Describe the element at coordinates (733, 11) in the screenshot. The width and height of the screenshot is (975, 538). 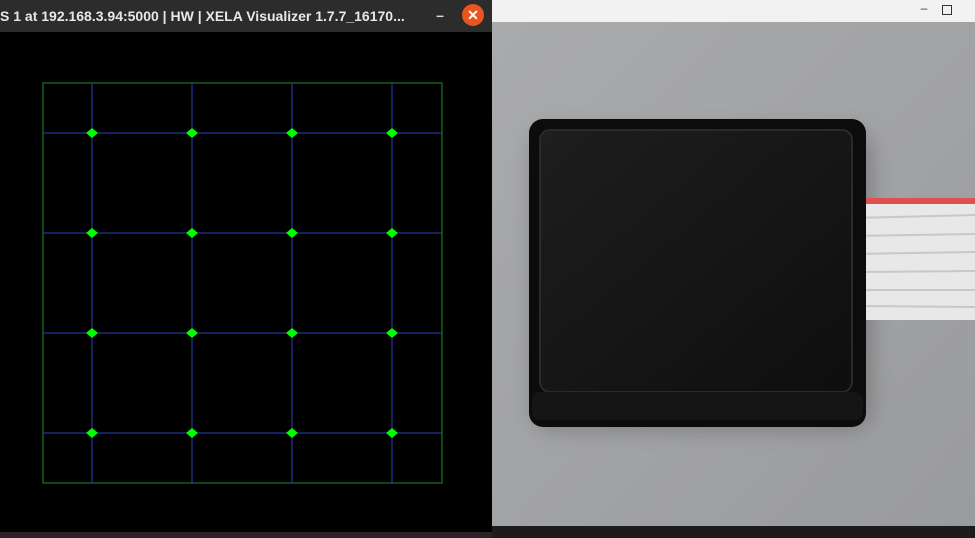
I see `camera-titlebar: –` at that location.